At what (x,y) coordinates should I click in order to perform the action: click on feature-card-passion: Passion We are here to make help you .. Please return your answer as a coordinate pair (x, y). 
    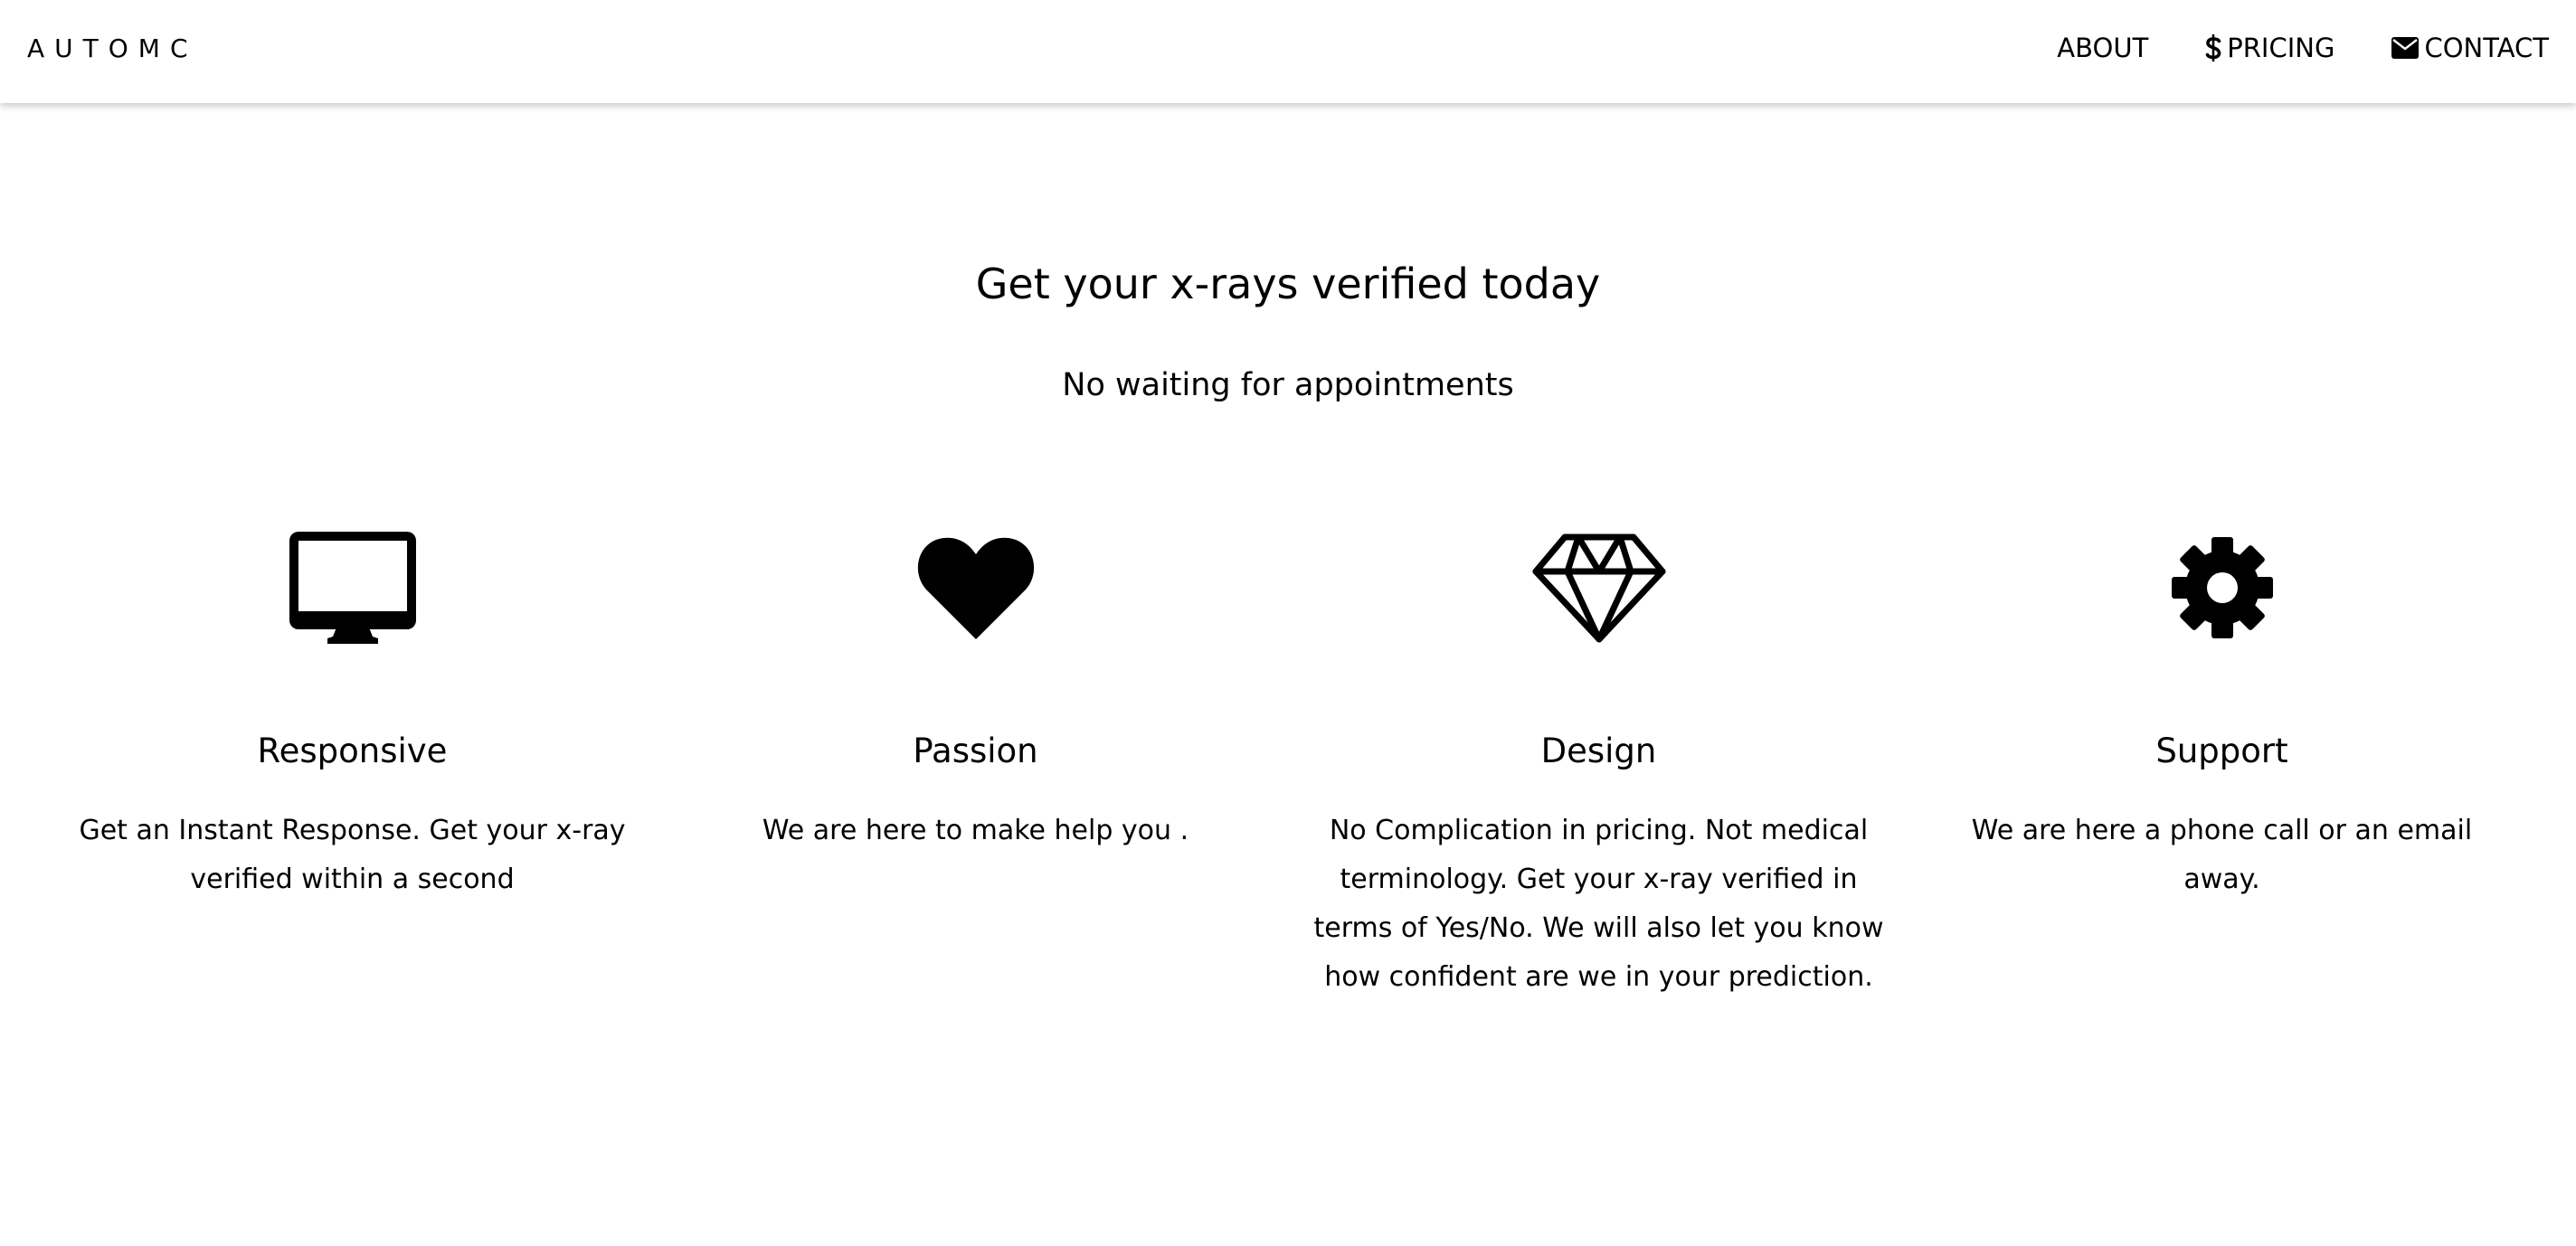
    Looking at the image, I should click on (976, 690).